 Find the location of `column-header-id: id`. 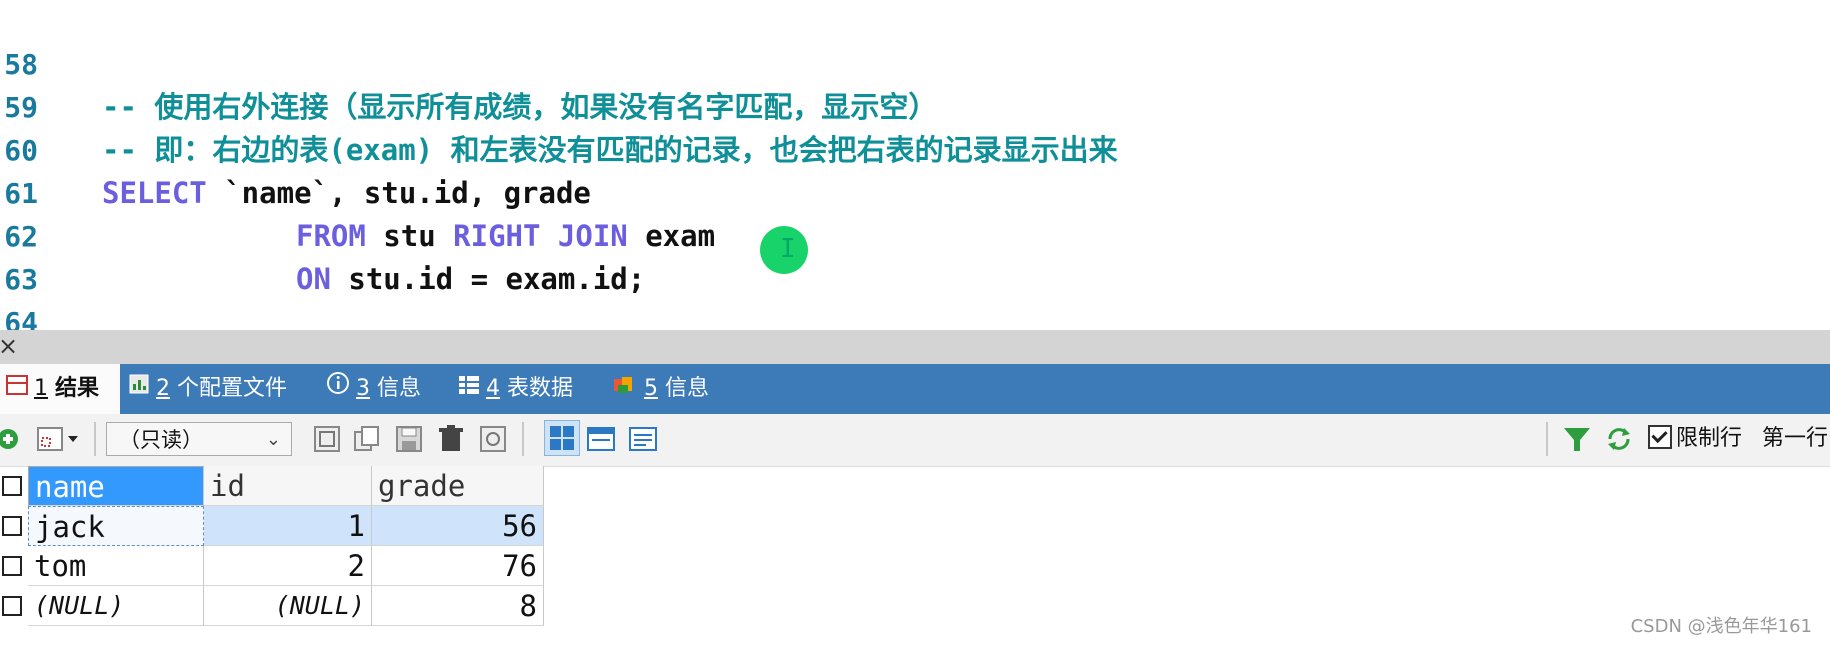

column-header-id: id is located at coordinates (288, 486).